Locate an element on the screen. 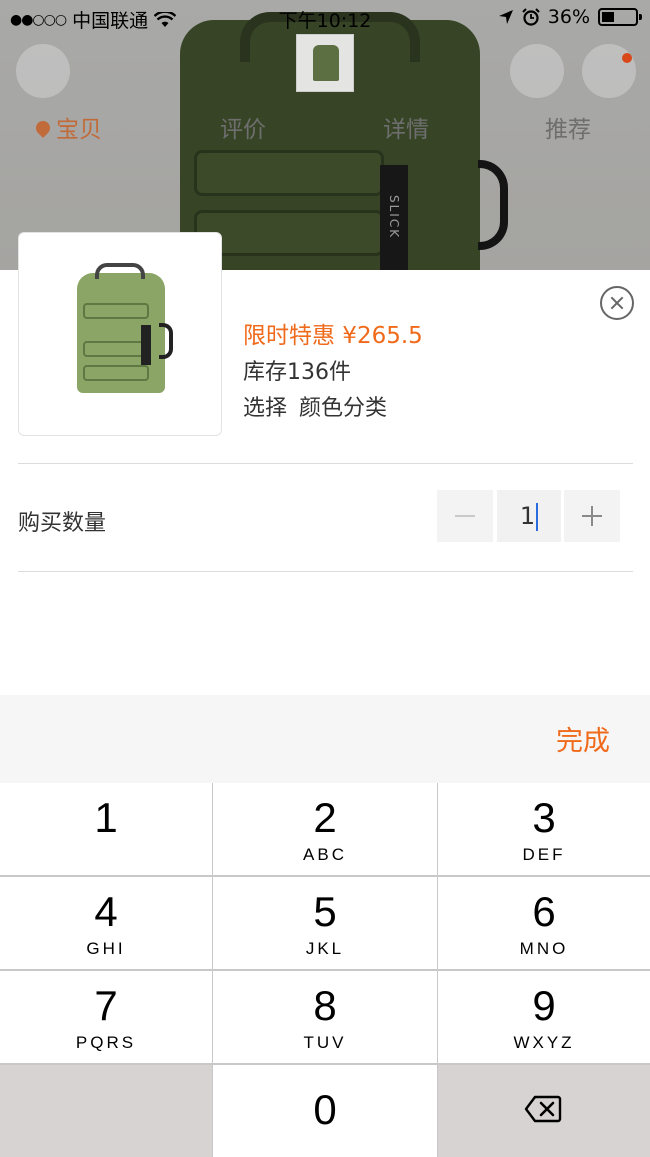 The height and width of the screenshot is (1157, 650). key-letters: DEF is located at coordinates (544, 854).